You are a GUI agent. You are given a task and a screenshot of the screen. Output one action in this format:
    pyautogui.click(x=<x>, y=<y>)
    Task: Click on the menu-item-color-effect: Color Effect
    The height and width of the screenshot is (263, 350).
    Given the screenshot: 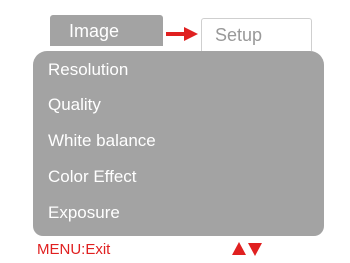 What is the action you would take?
    pyautogui.click(x=92, y=177)
    